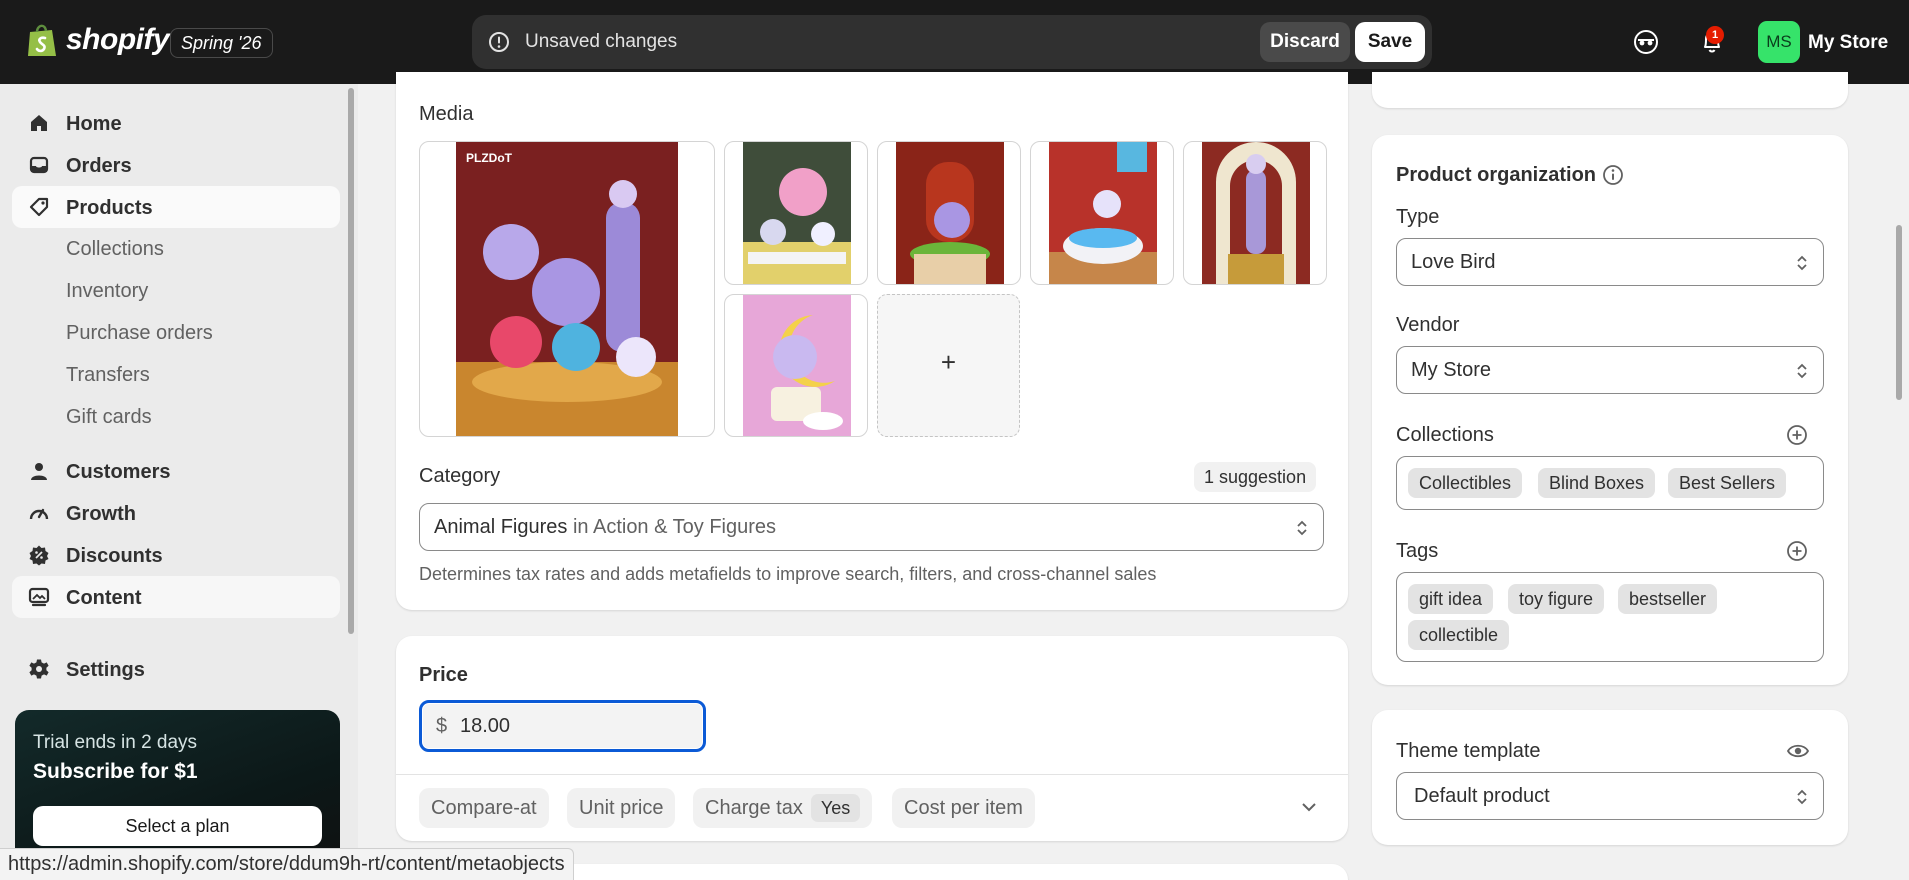  I want to click on media-thumbnail-main: PLZDoT, so click(567, 289).